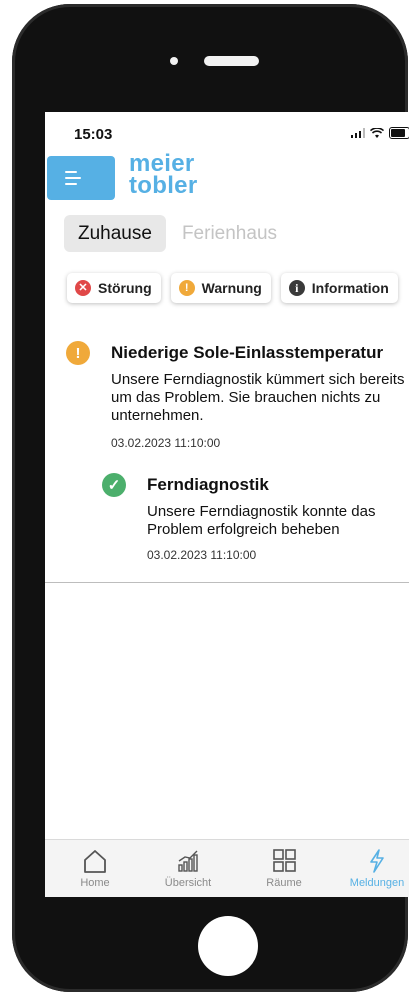 The height and width of the screenshot is (994, 409). Describe the element at coordinates (377, 132) in the screenshot. I see `wifi-icon` at that location.